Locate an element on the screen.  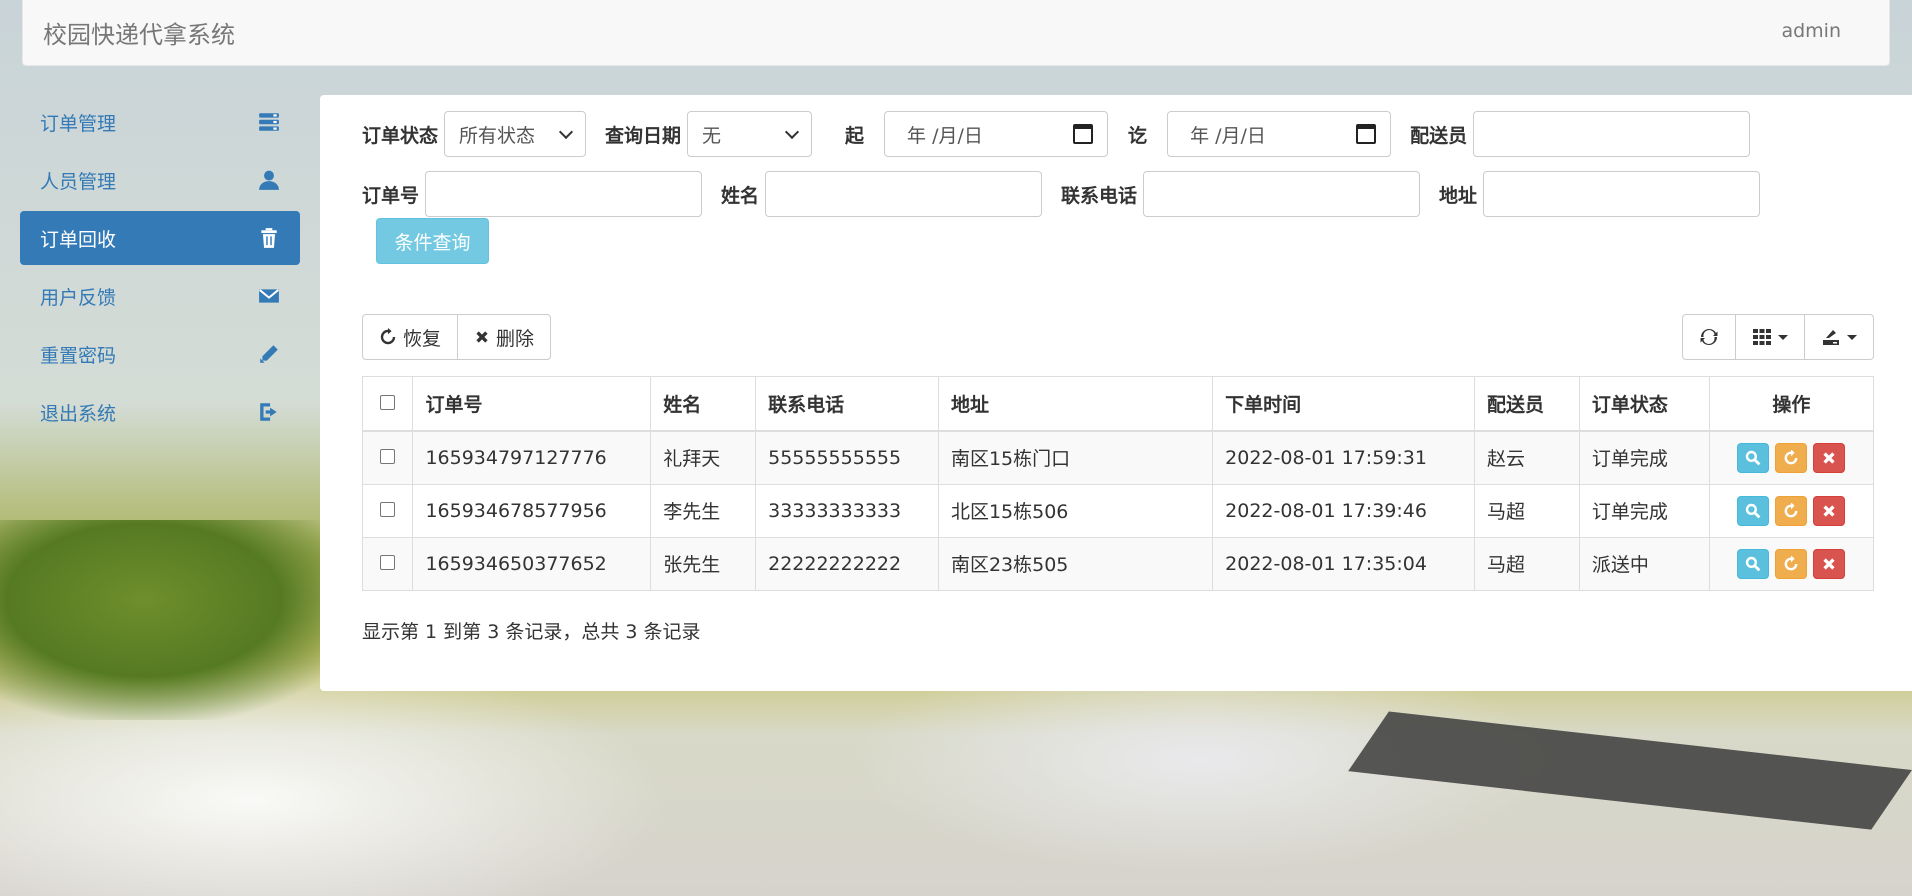
column-header: 下单时间 is located at coordinates (1343, 404).